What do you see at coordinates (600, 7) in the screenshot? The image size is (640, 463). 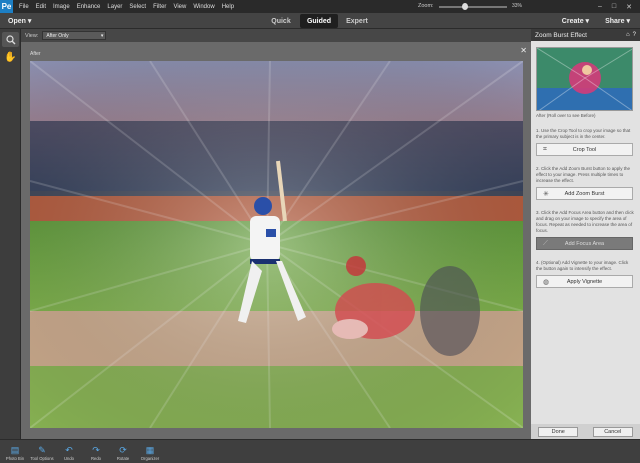 I see `minimize-button: –` at bounding box center [600, 7].